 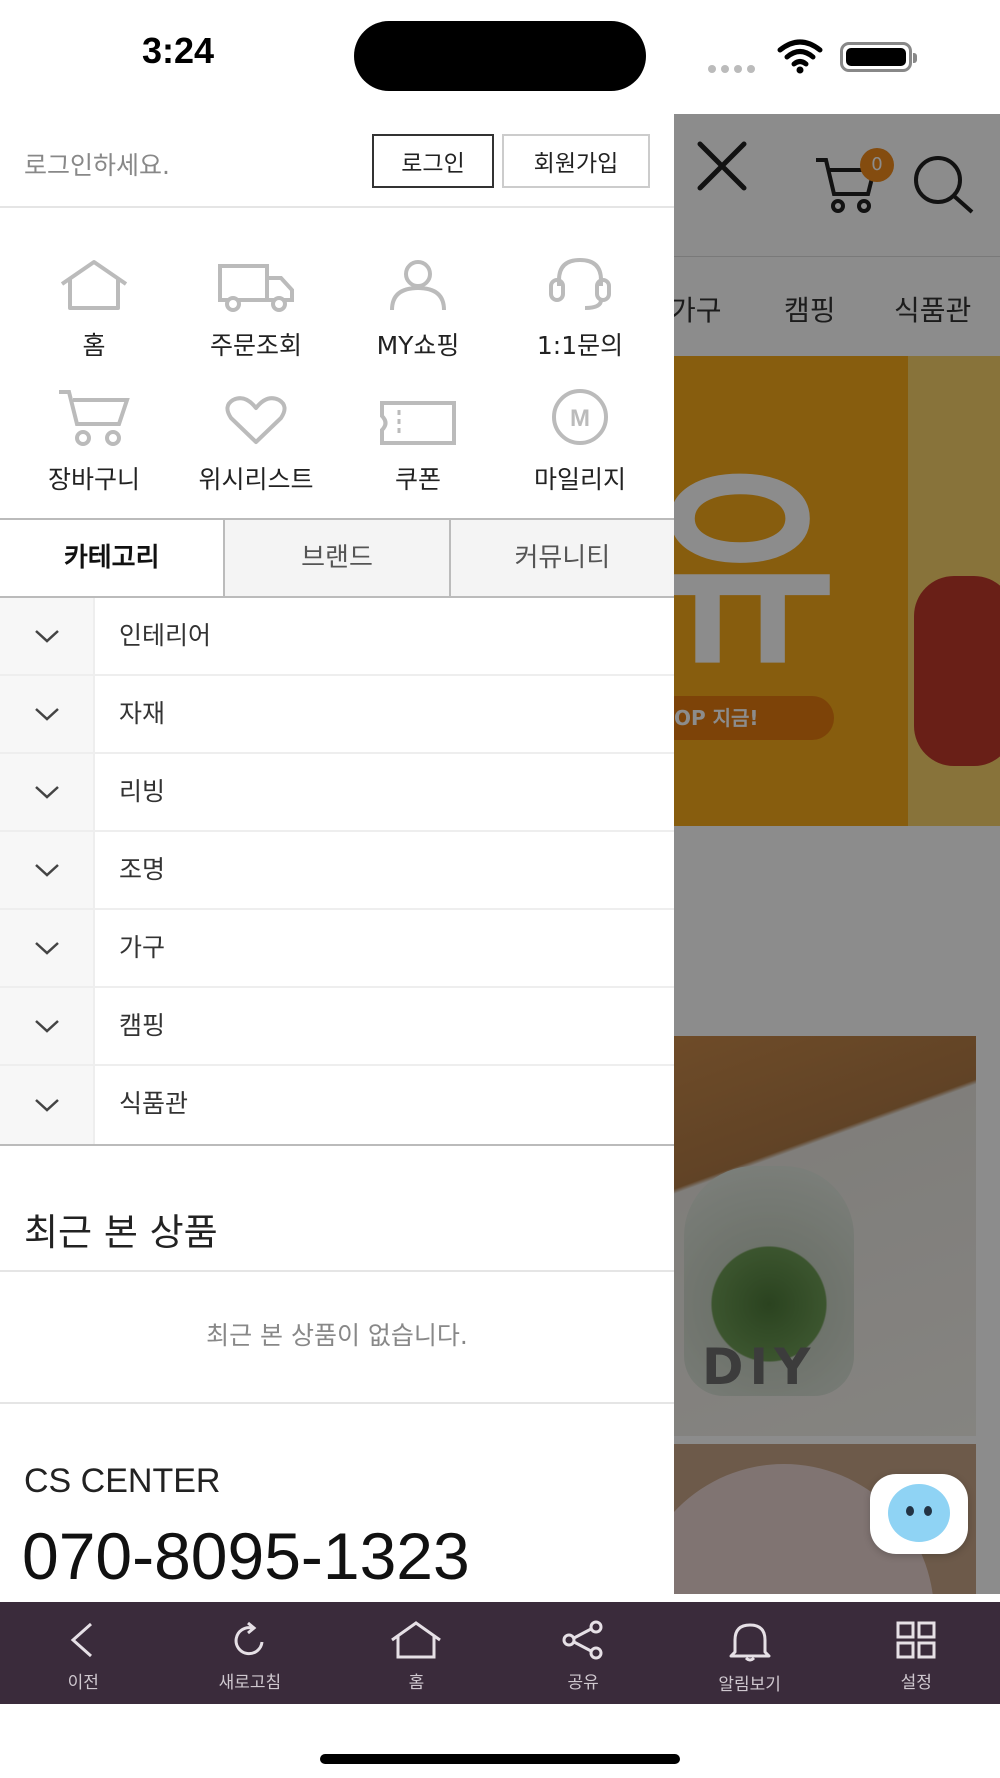 I want to click on category-row: 인테리어, so click(x=337, y=637).